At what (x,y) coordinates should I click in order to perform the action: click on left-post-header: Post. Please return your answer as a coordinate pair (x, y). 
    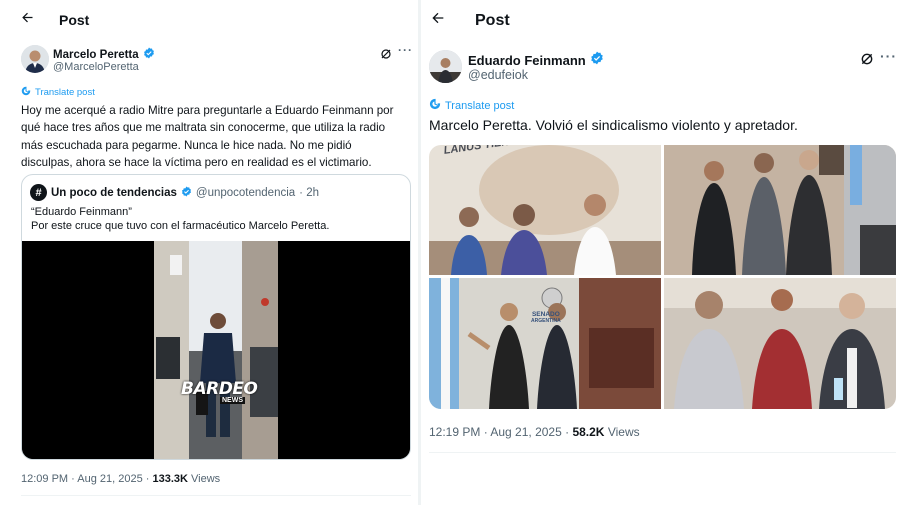
    Looking at the image, I should click on (54, 20).